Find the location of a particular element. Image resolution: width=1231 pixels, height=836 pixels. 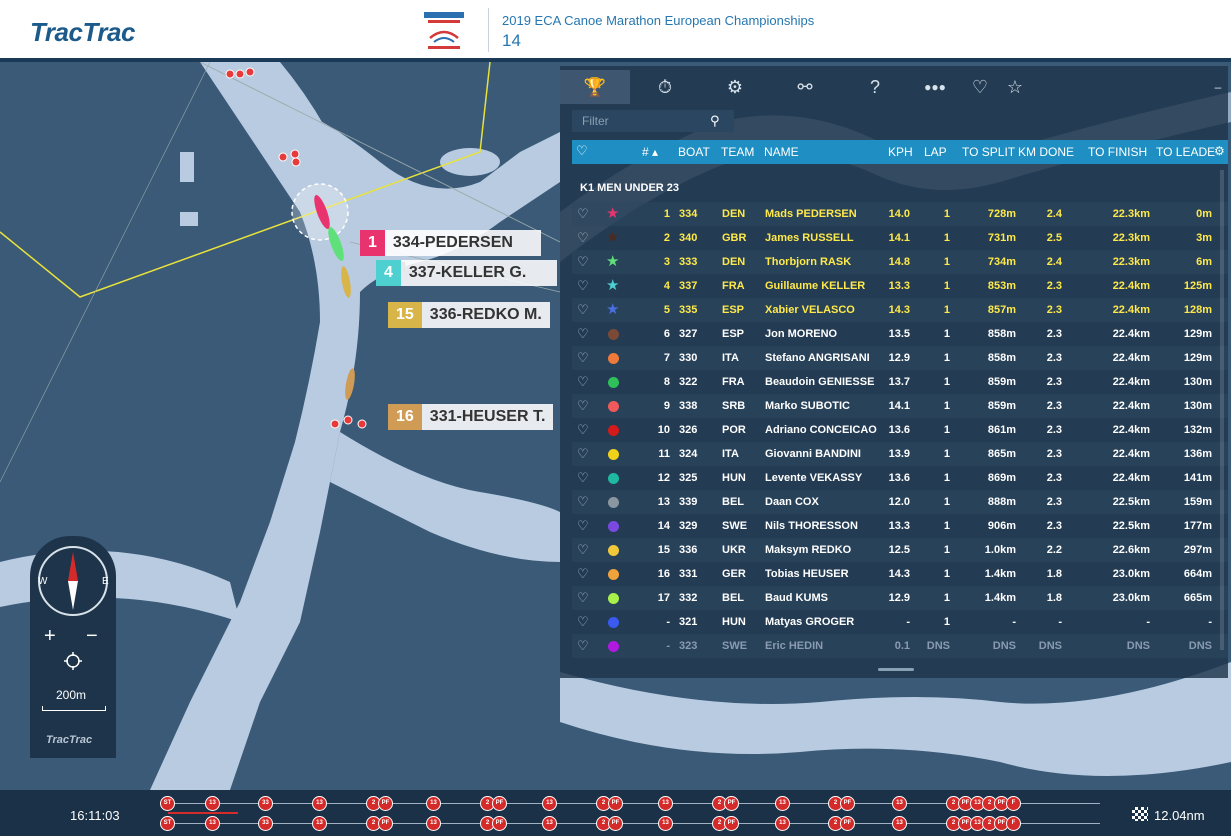

locate-crosshair-icon is located at coordinates (73, 661).